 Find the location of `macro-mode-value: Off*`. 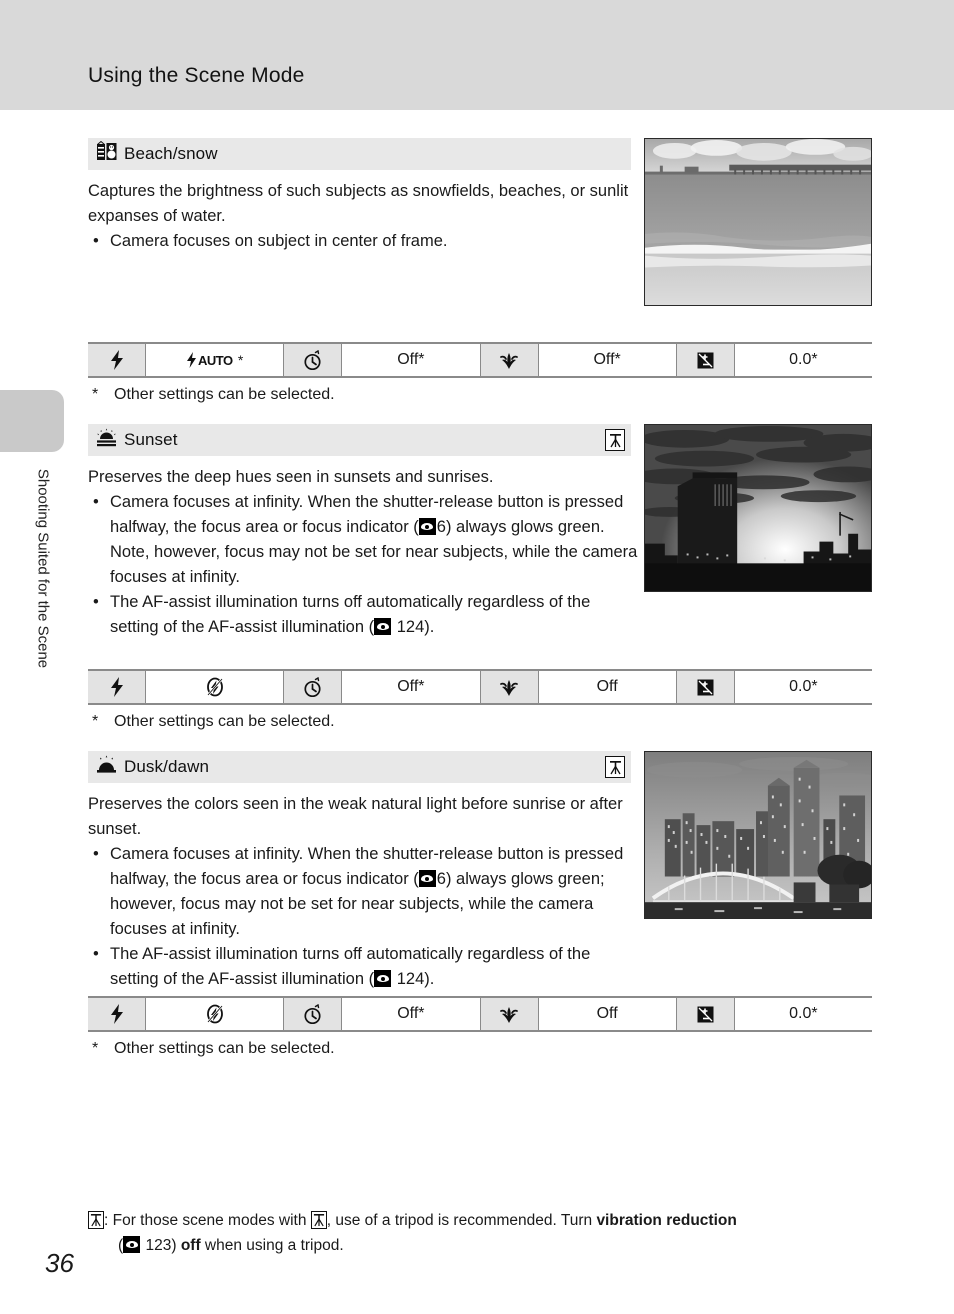

macro-mode-value: Off* is located at coordinates (608, 360).